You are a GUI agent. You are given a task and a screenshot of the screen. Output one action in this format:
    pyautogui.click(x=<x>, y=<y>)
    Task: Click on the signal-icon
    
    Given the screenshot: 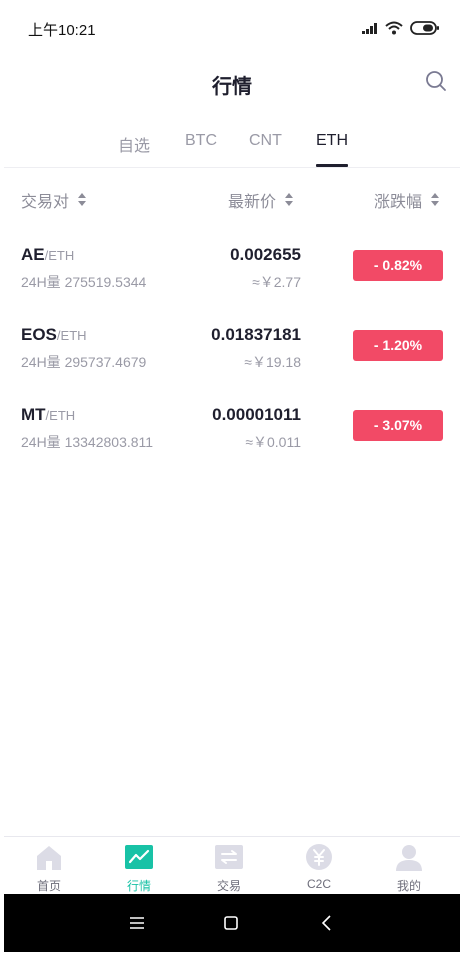 What is the action you would take?
    pyautogui.click(x=370, y=28)
    